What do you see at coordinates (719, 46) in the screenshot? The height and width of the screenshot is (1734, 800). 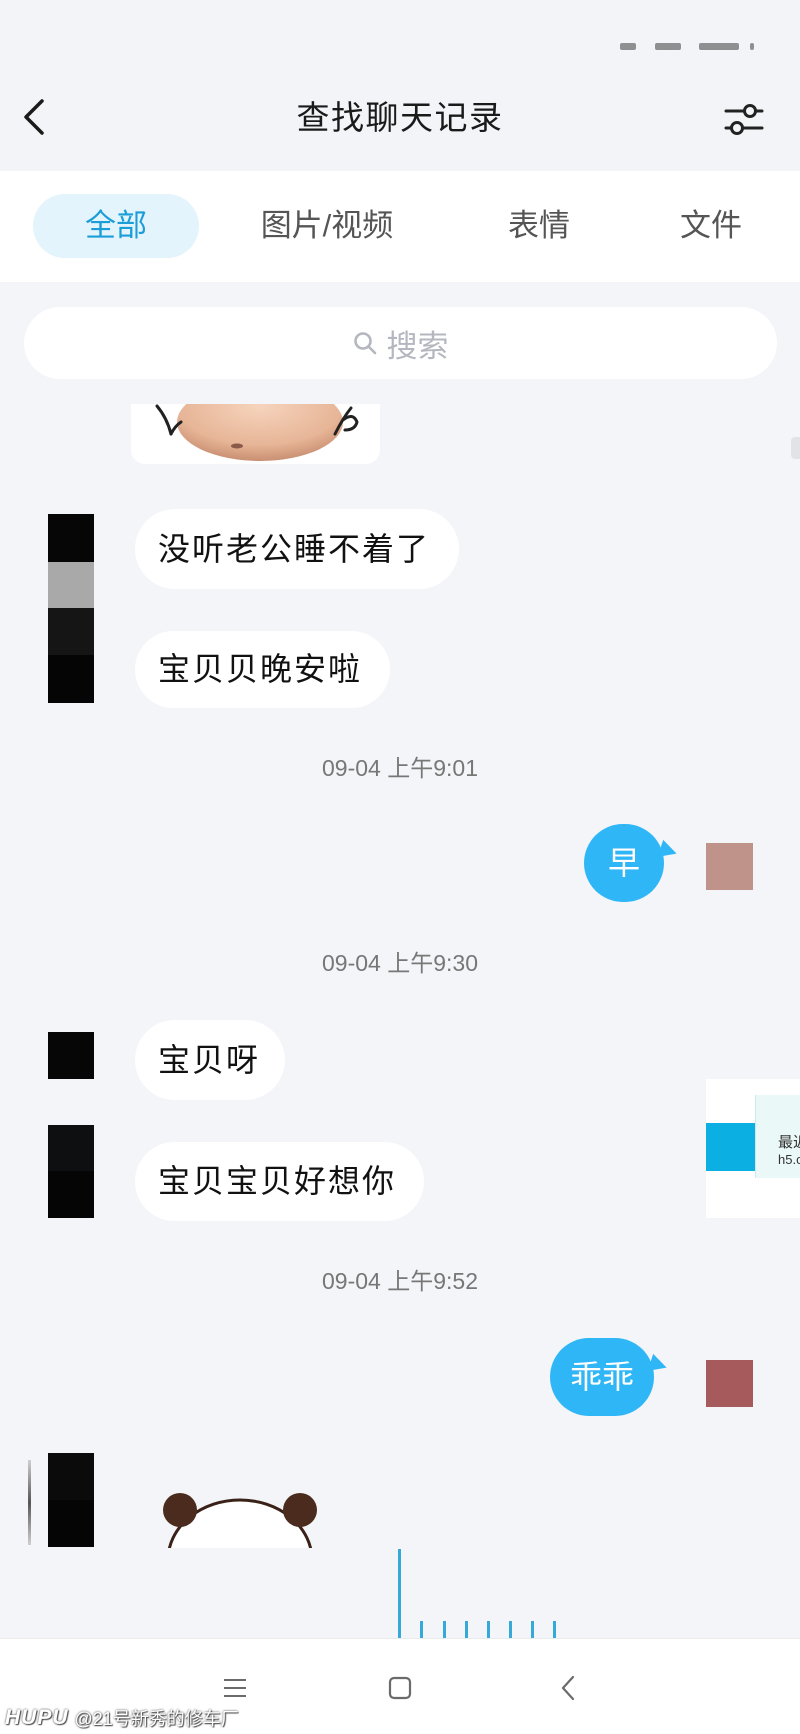 I see `battery-icon` at bounding box center [719, 46].